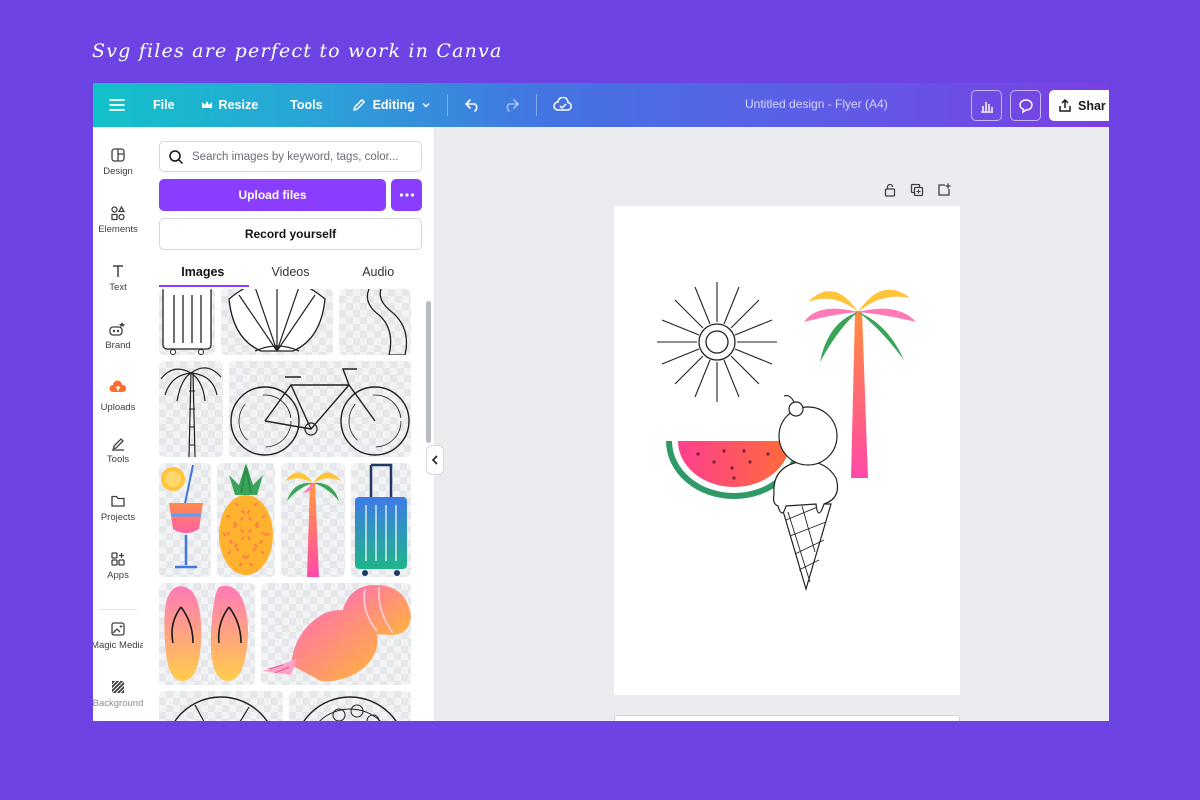 This screenshot has height=800, width=1200. Describe the element at coordinates (118, 508) in the screenshot. I see `rail-item-projects: Projects` at that location.